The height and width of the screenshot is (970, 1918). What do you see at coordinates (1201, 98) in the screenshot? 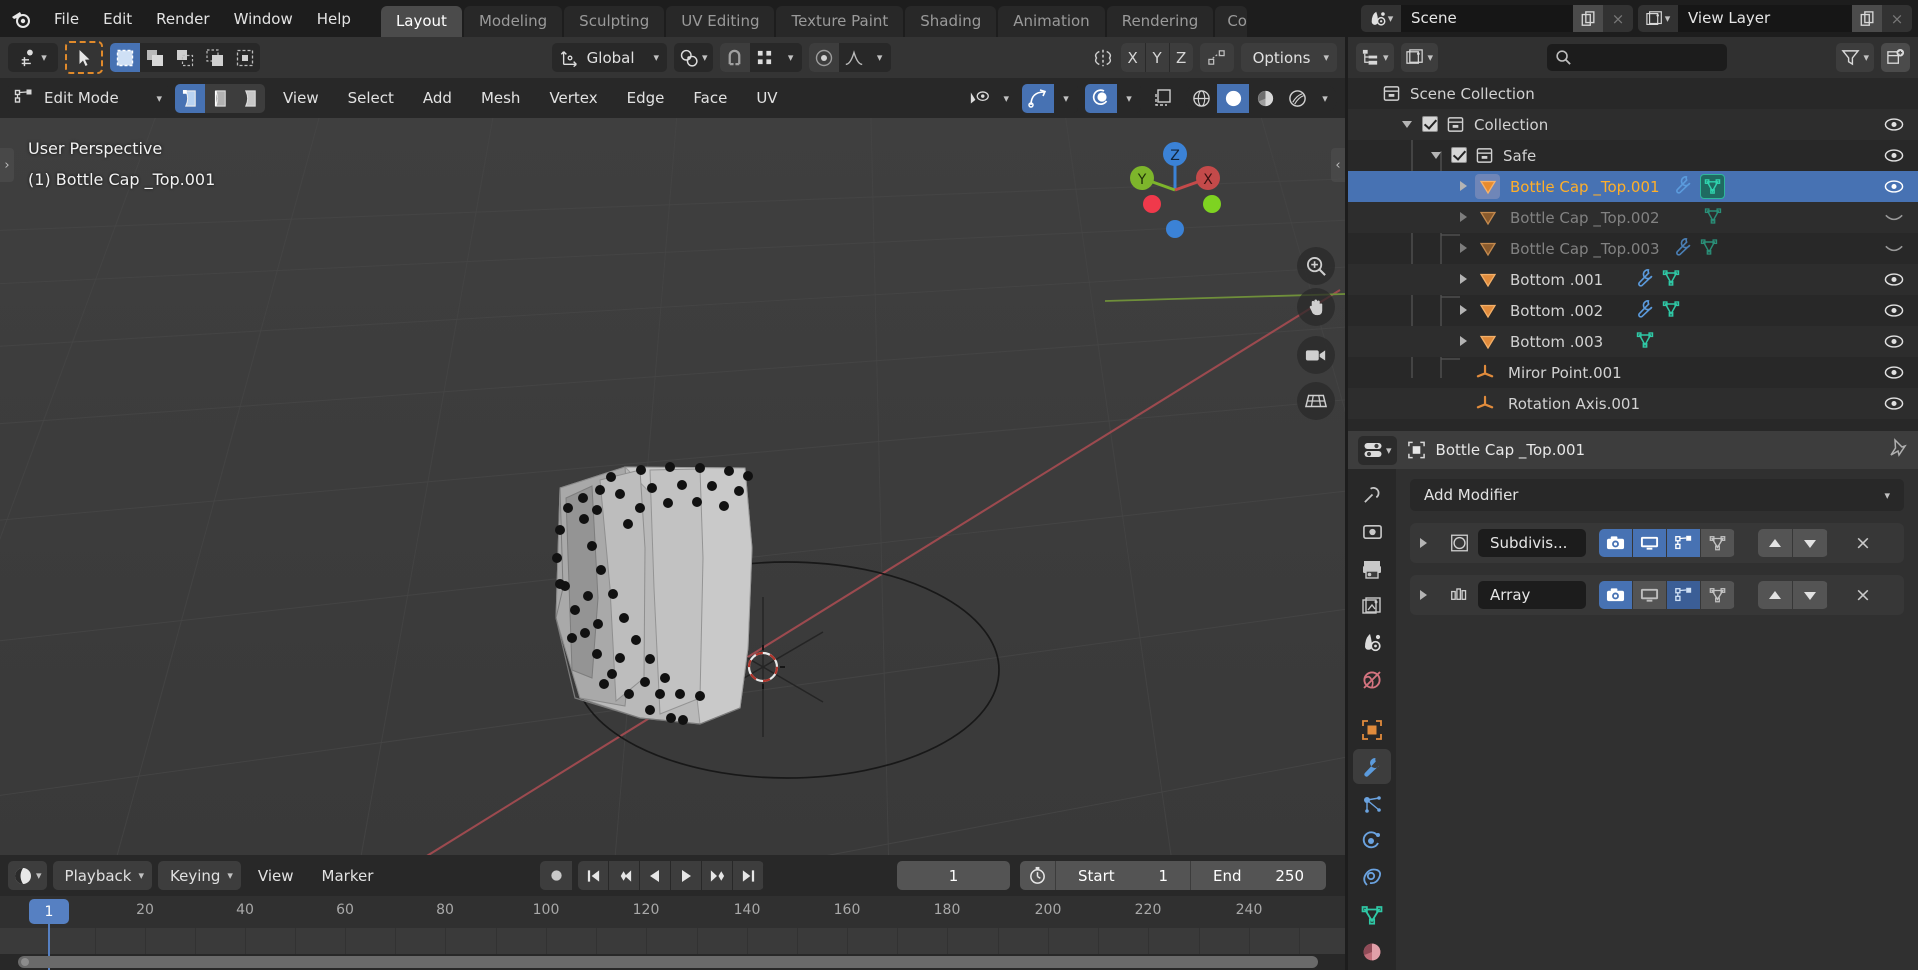
I see `wireframe-shading-icon` at bounding box center [1201, 98].